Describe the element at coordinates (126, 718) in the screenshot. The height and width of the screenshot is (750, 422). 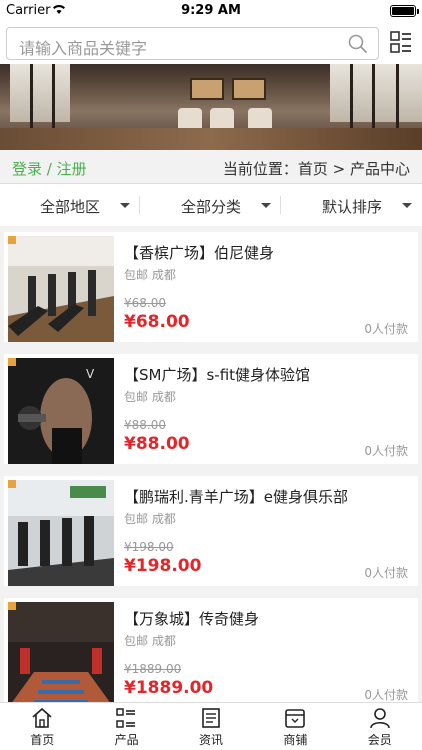
I see `list-icon` at that location.